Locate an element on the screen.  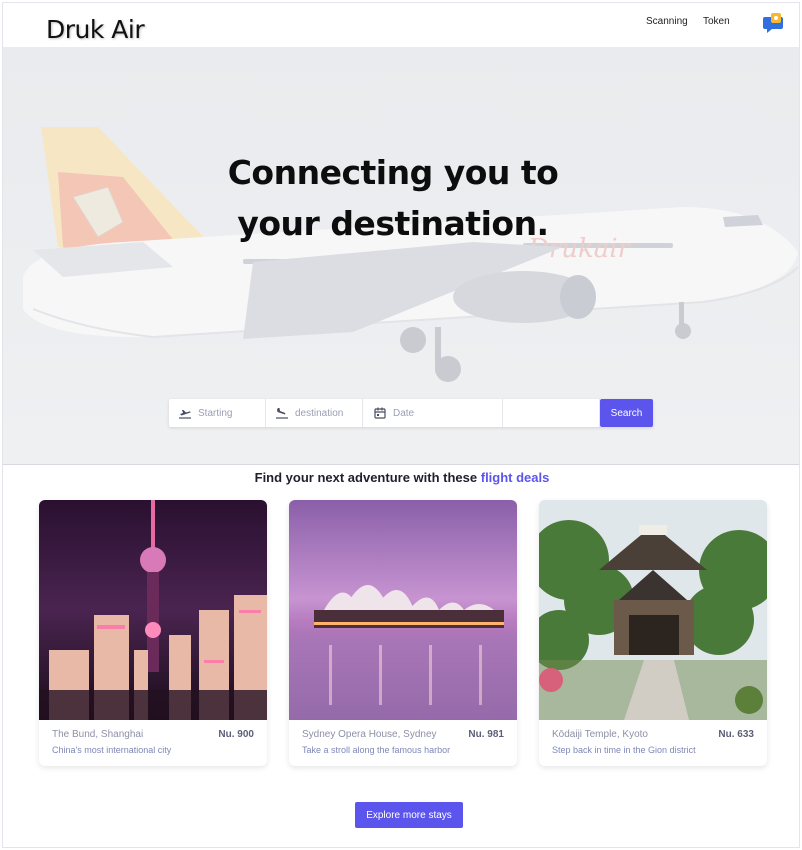
starting-placeholder: Starting is located at coordinates (215, 413).